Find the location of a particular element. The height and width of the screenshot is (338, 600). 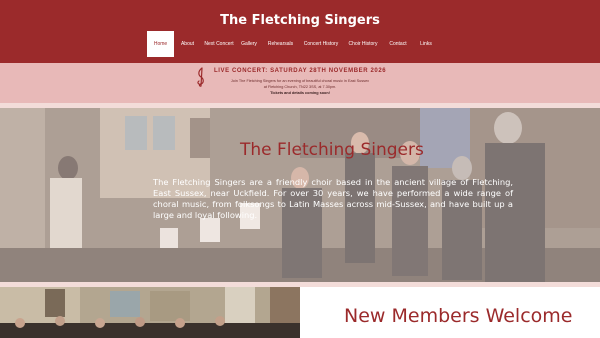

nav-item-contact: Contact is located at coordinates (398, 44).